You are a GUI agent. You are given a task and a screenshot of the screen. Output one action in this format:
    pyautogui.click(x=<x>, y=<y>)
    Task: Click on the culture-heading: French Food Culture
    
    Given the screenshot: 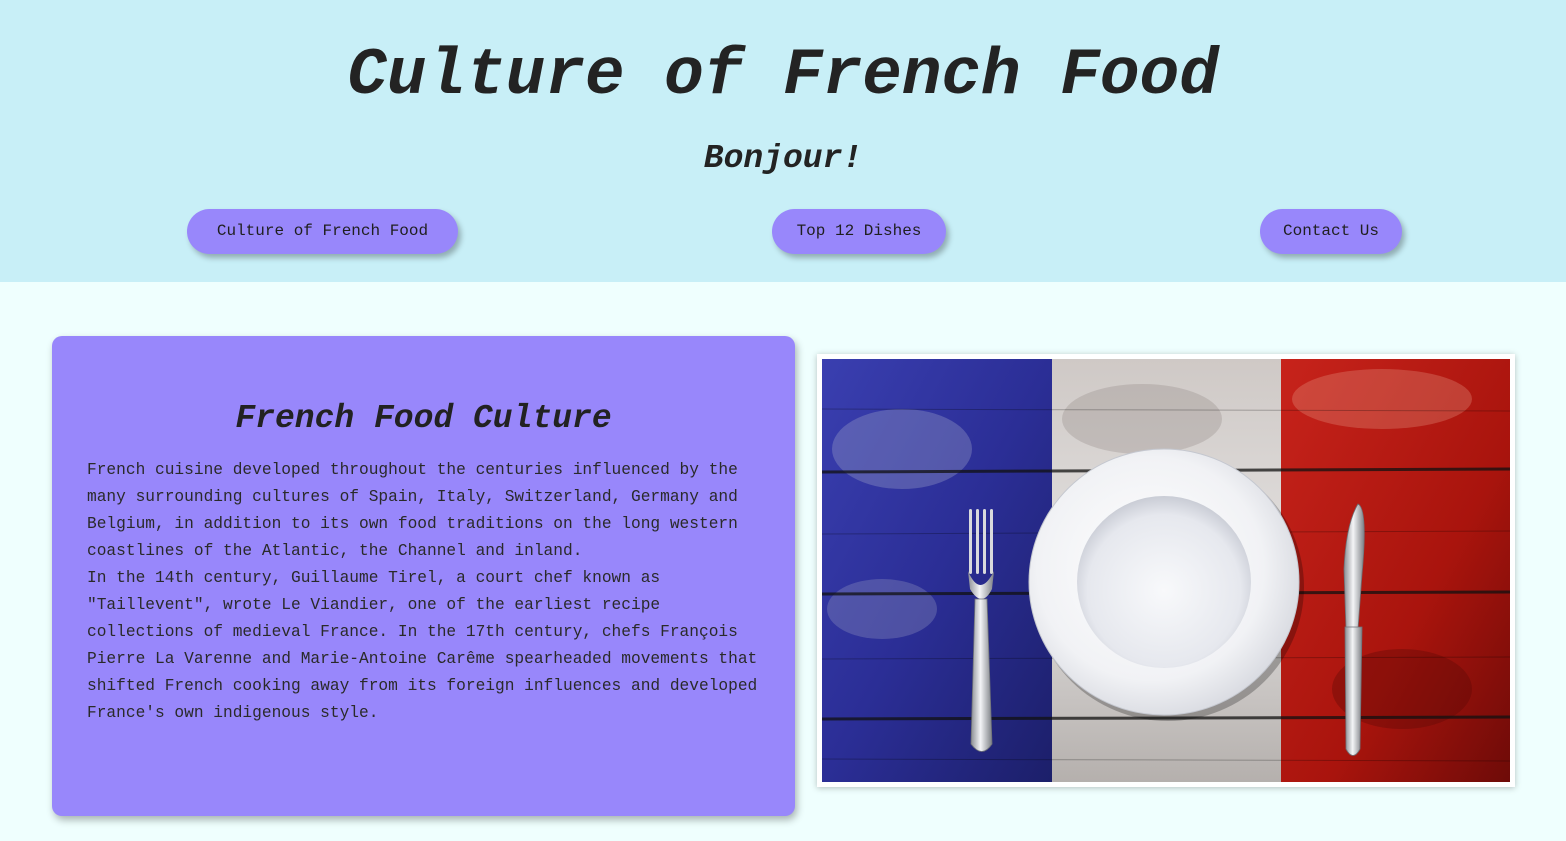 What is the action you would take?
    pyautogui.click(x=423, y=418)
    